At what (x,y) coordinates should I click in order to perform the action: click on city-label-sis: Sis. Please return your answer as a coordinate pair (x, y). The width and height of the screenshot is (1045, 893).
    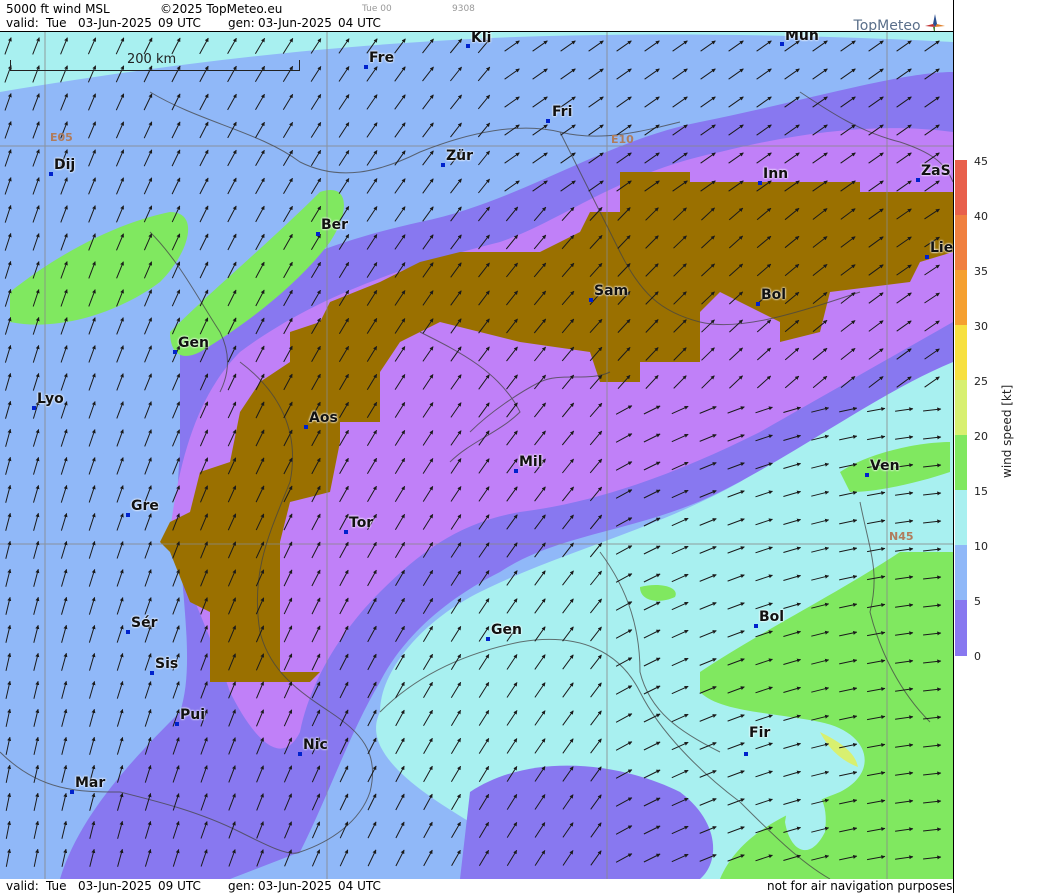
    Looking at the image, I should click on (167, 664).